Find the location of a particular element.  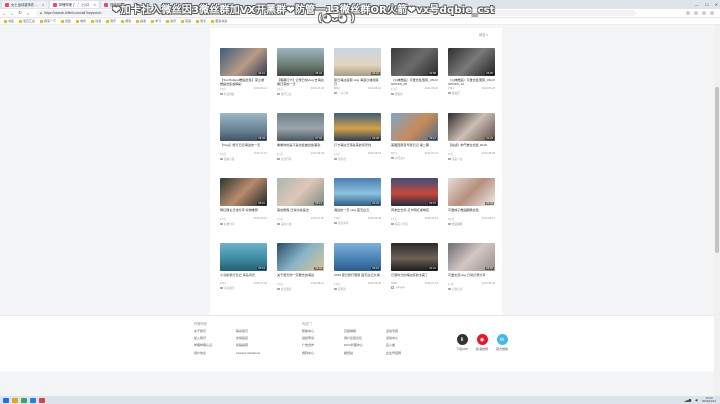

footer-link: 规则中心 is located at coordinates (323, 353).